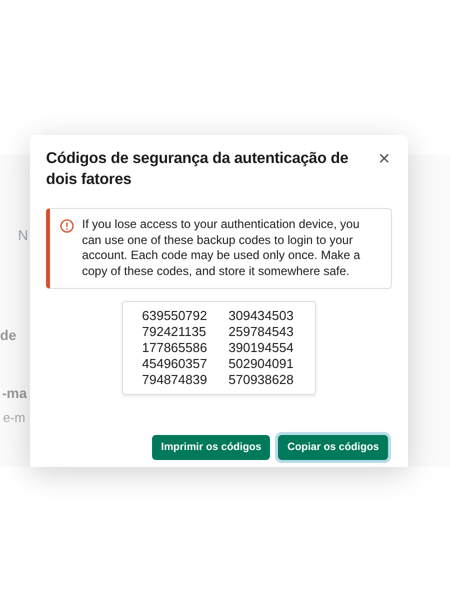 This screenshot has width=450, height=600. I want to click on copy-button: Copiar os códigos, so click(333, 447).